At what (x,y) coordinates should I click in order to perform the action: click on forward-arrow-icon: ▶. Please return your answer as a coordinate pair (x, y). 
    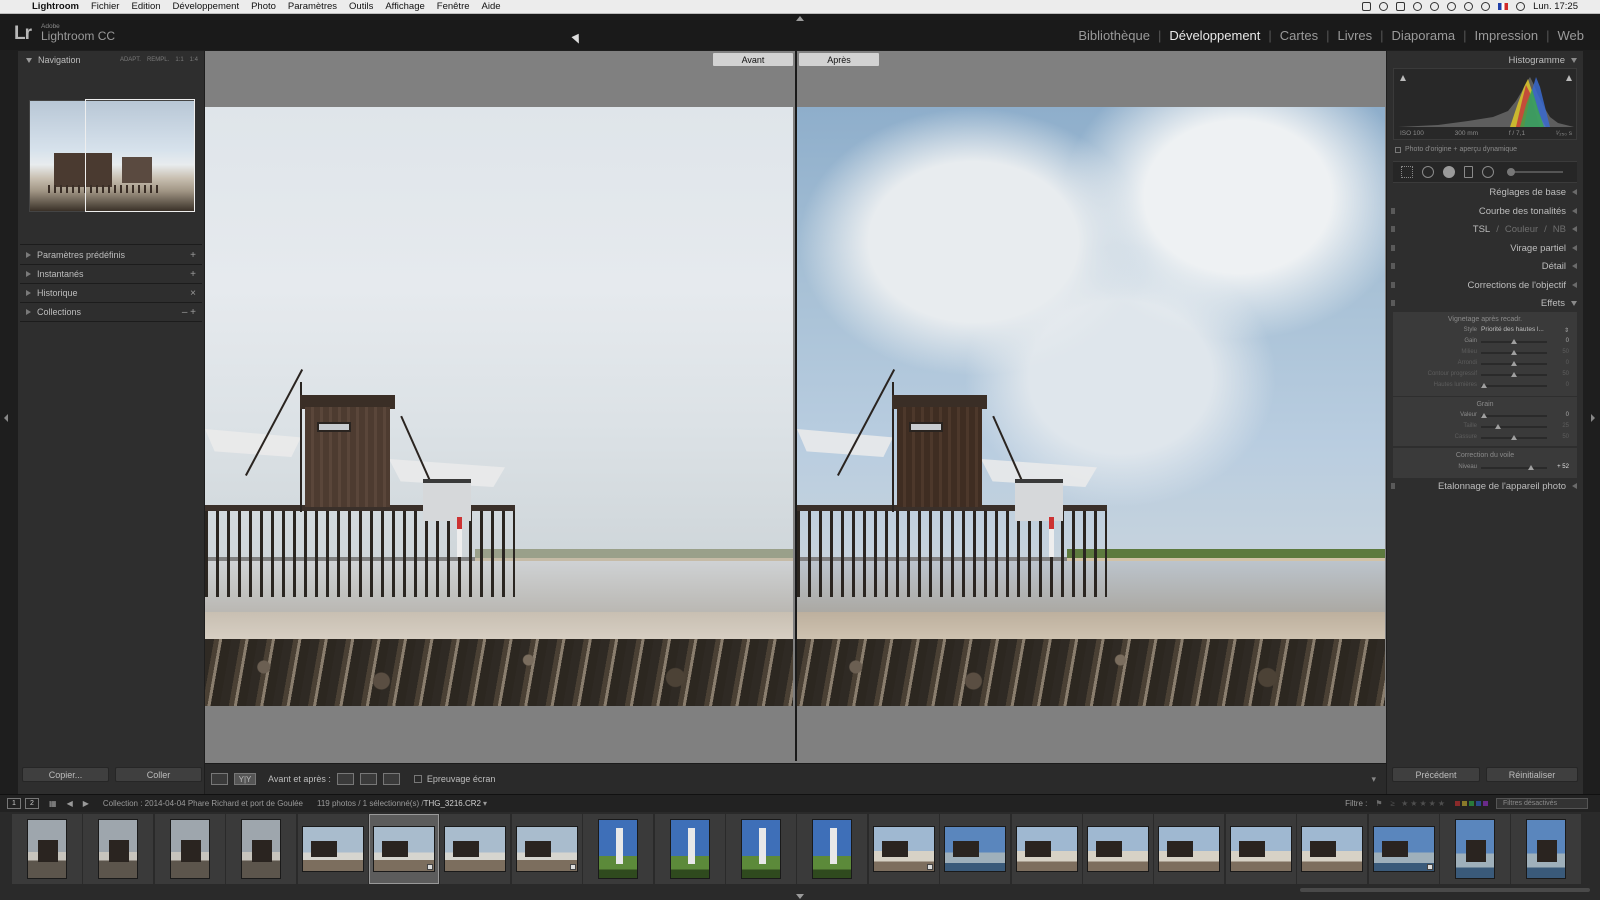
    Looking at the image, I should click on (86, 803).